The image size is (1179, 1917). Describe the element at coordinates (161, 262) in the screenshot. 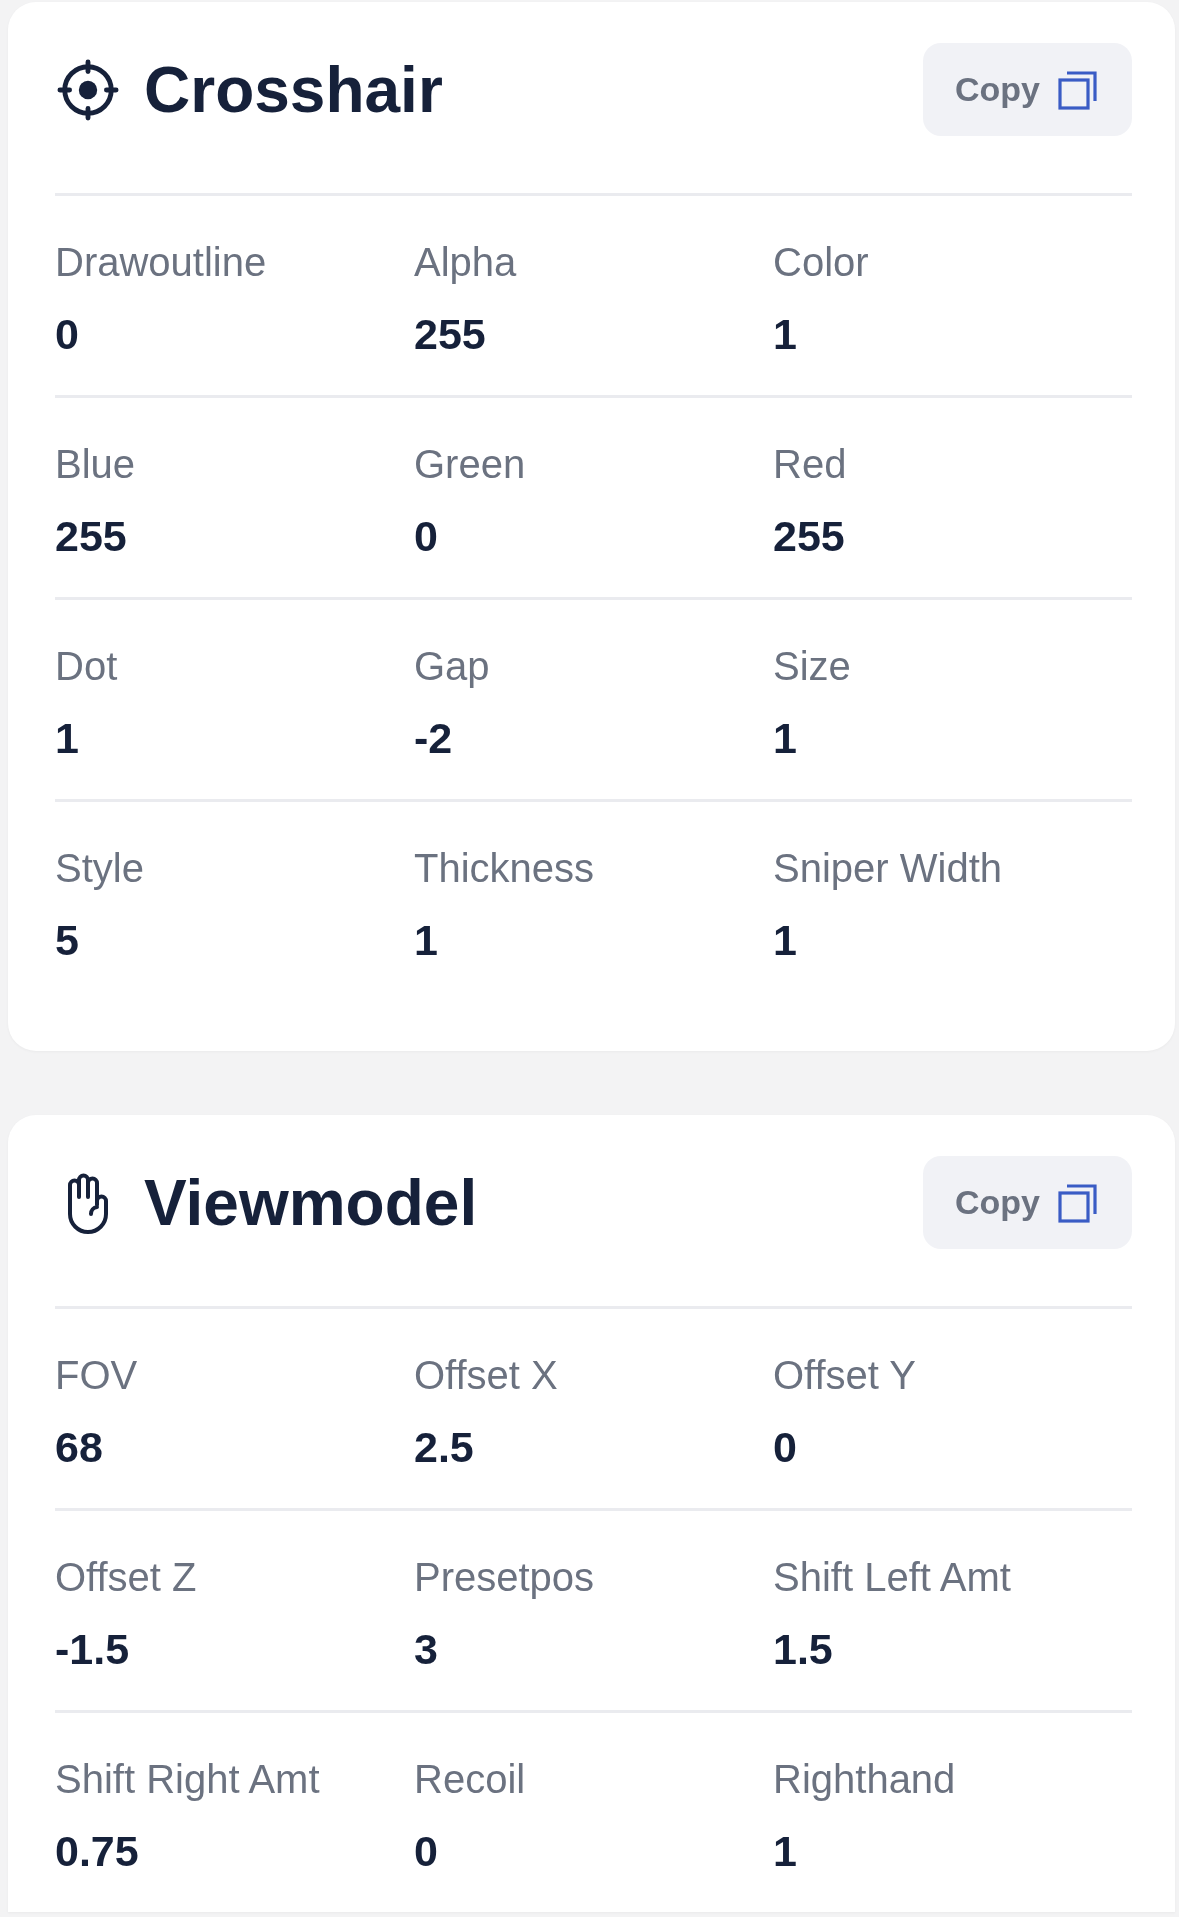

I see `setting-label: Drawoutline` at that location.